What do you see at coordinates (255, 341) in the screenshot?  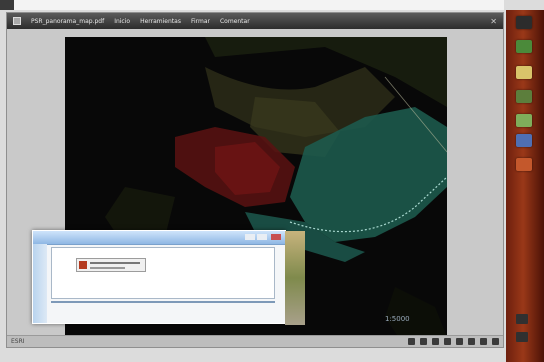 I see `status-bar: ESRI` at bounding box center [255, 341].